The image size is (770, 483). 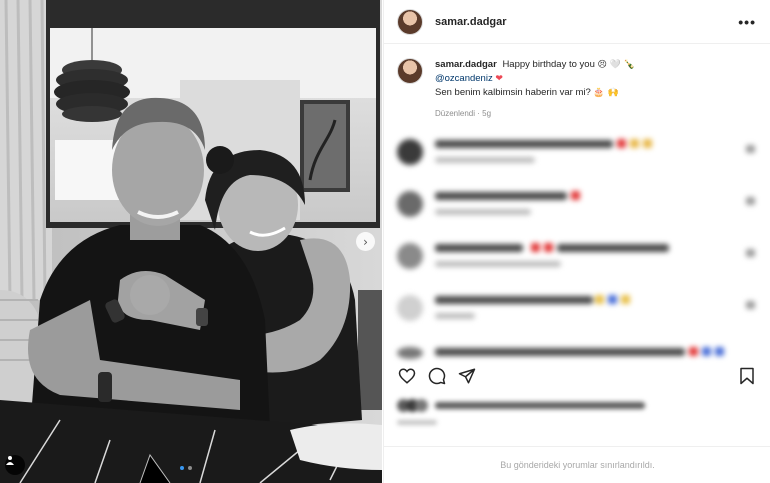 I want to click on post-header: samar.dadgar •••, so click(x=577, y=22).